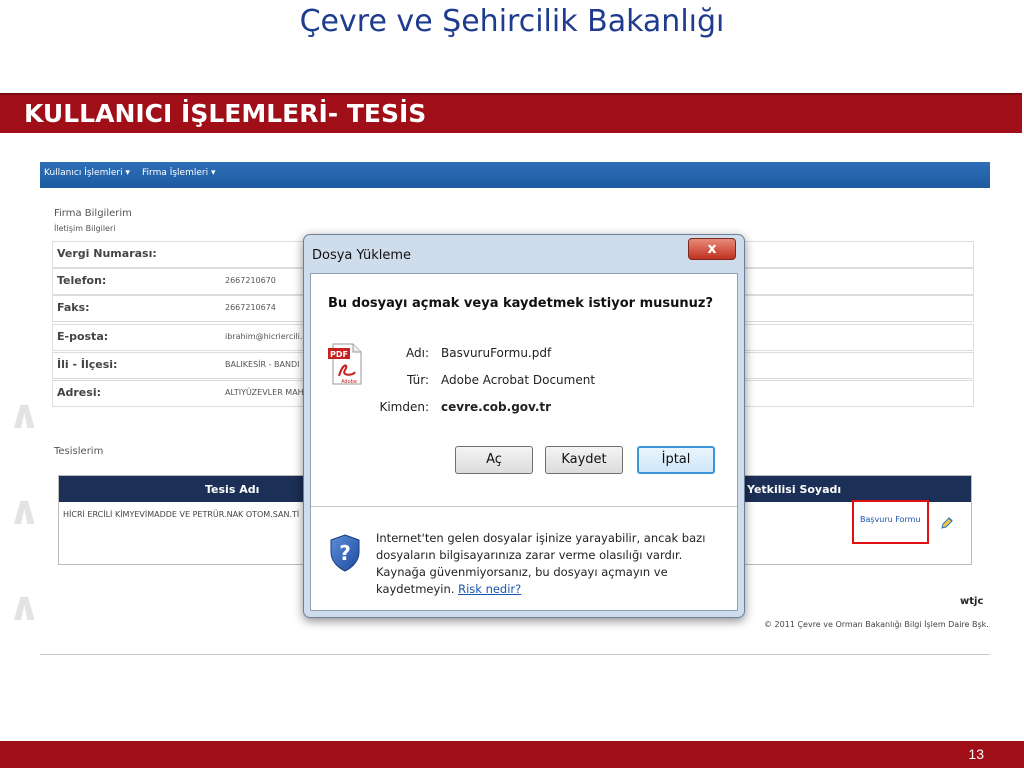  I want to click on file-from-label: Kimden:, so click(404, 407).